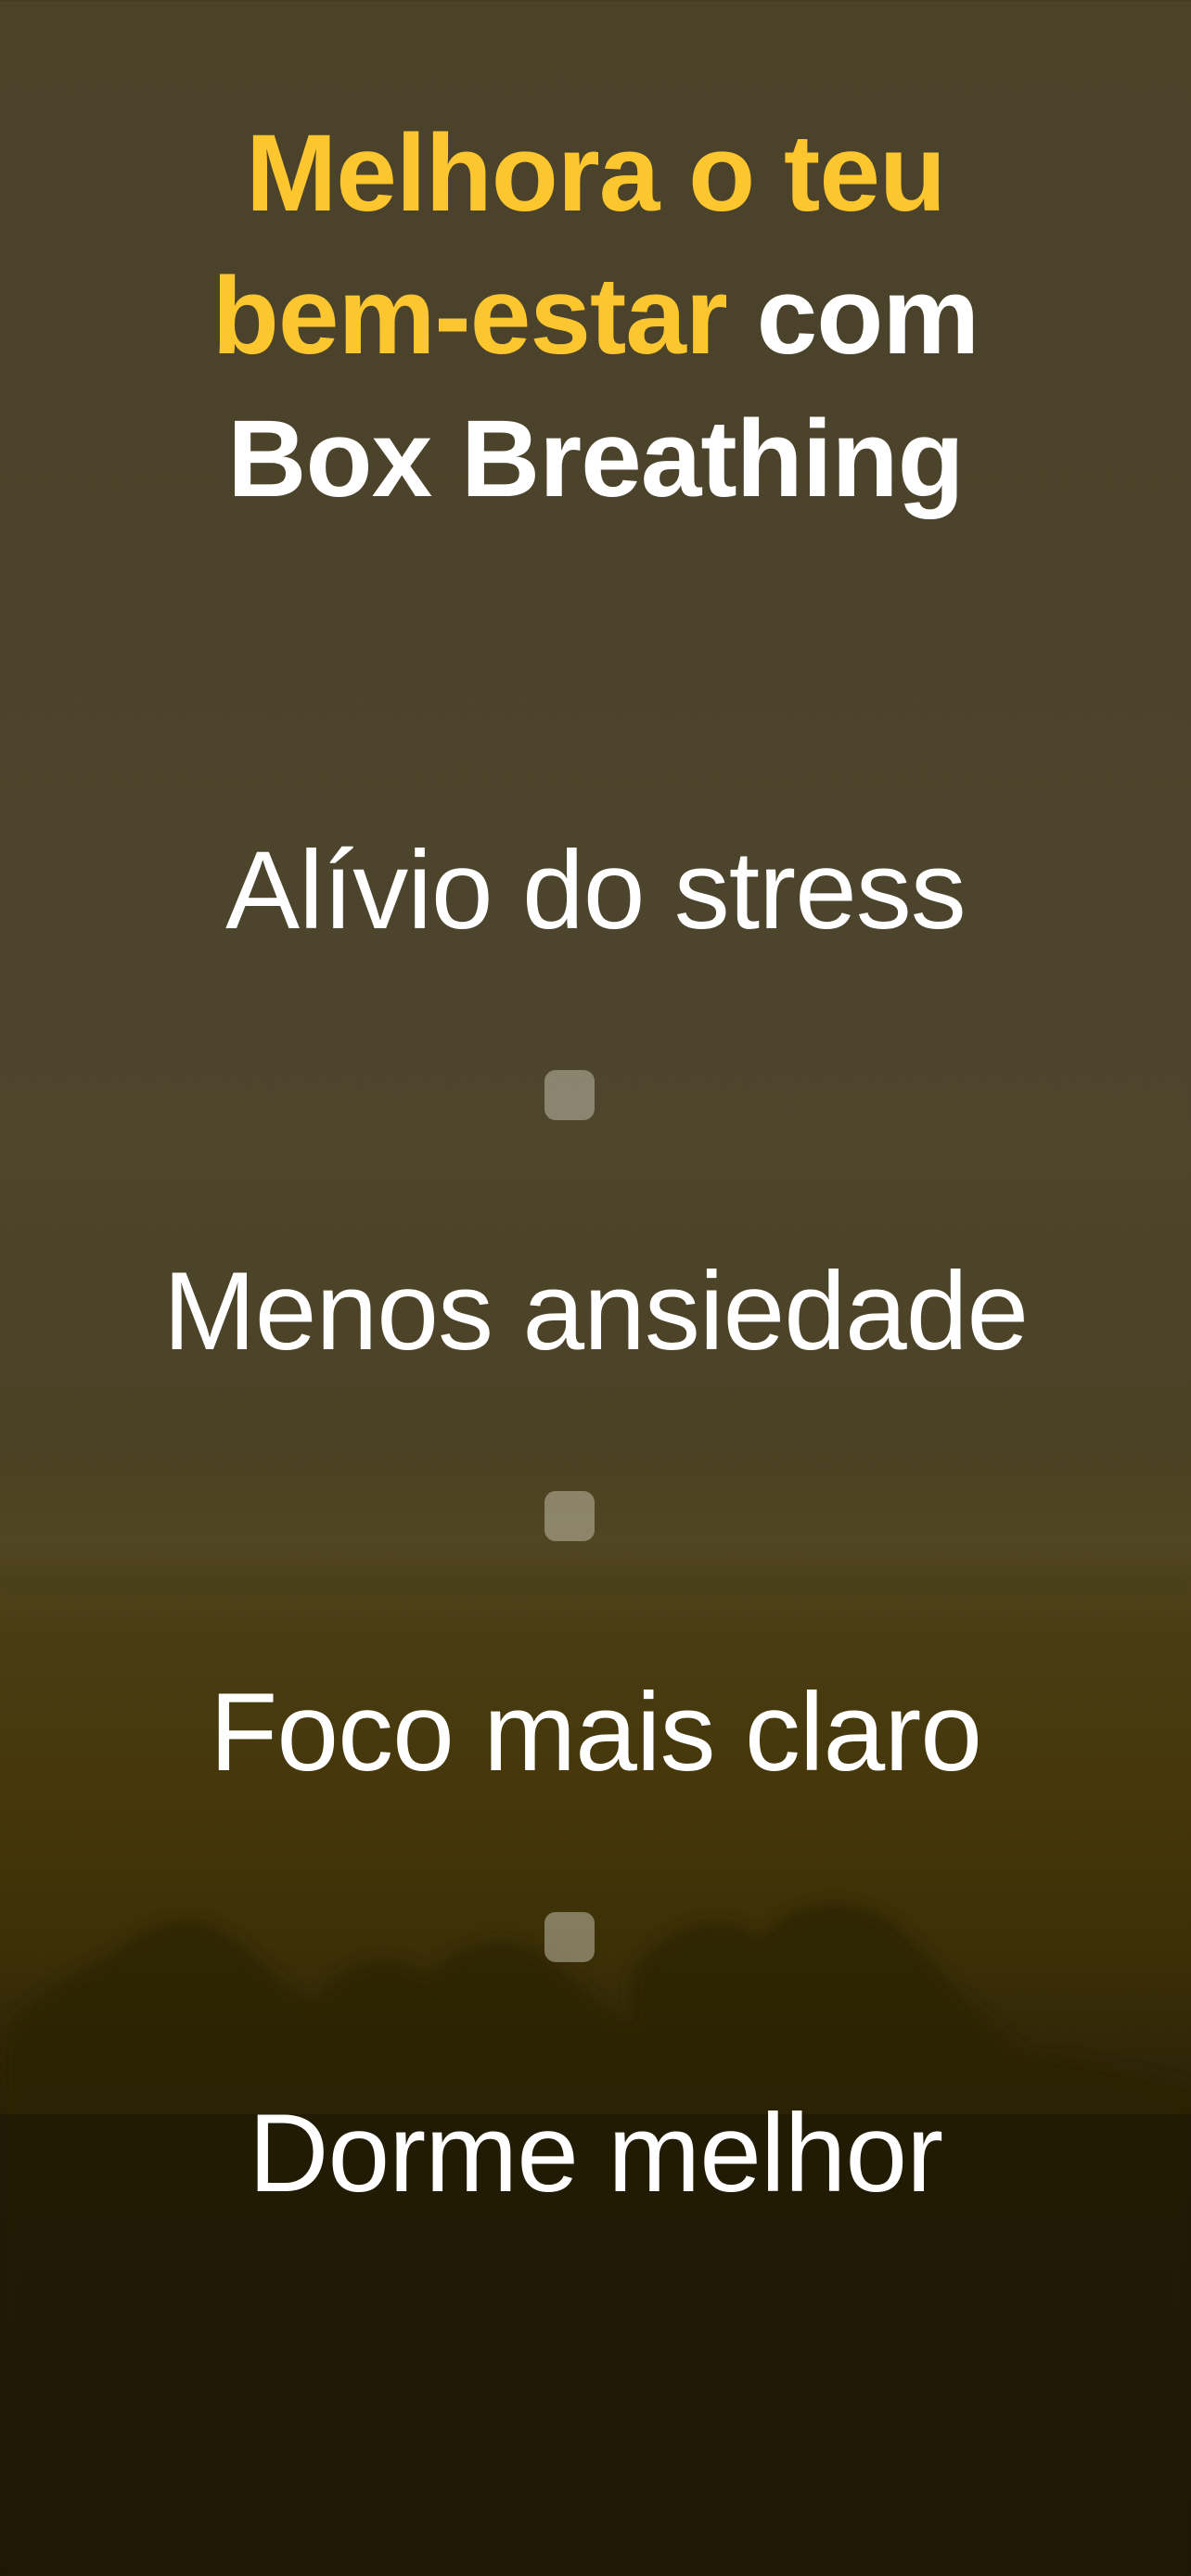 This screenshot has height=2576, width=1191. Describe the element at coordinates (595, 1539) in the screenshot. I see `sky-haze` at that location.